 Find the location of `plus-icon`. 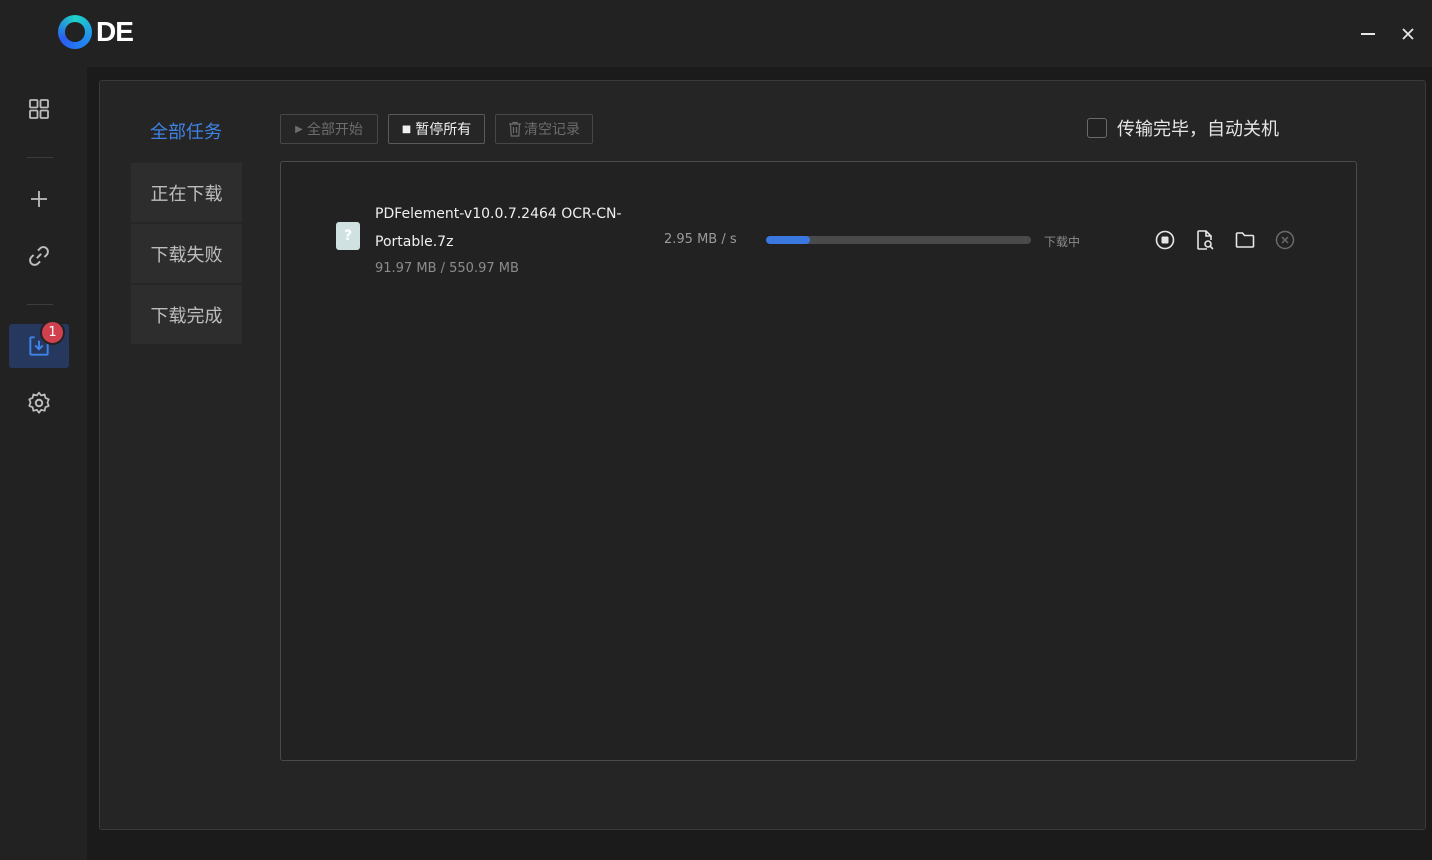

plus-icon is located at coordinates (39, 199).